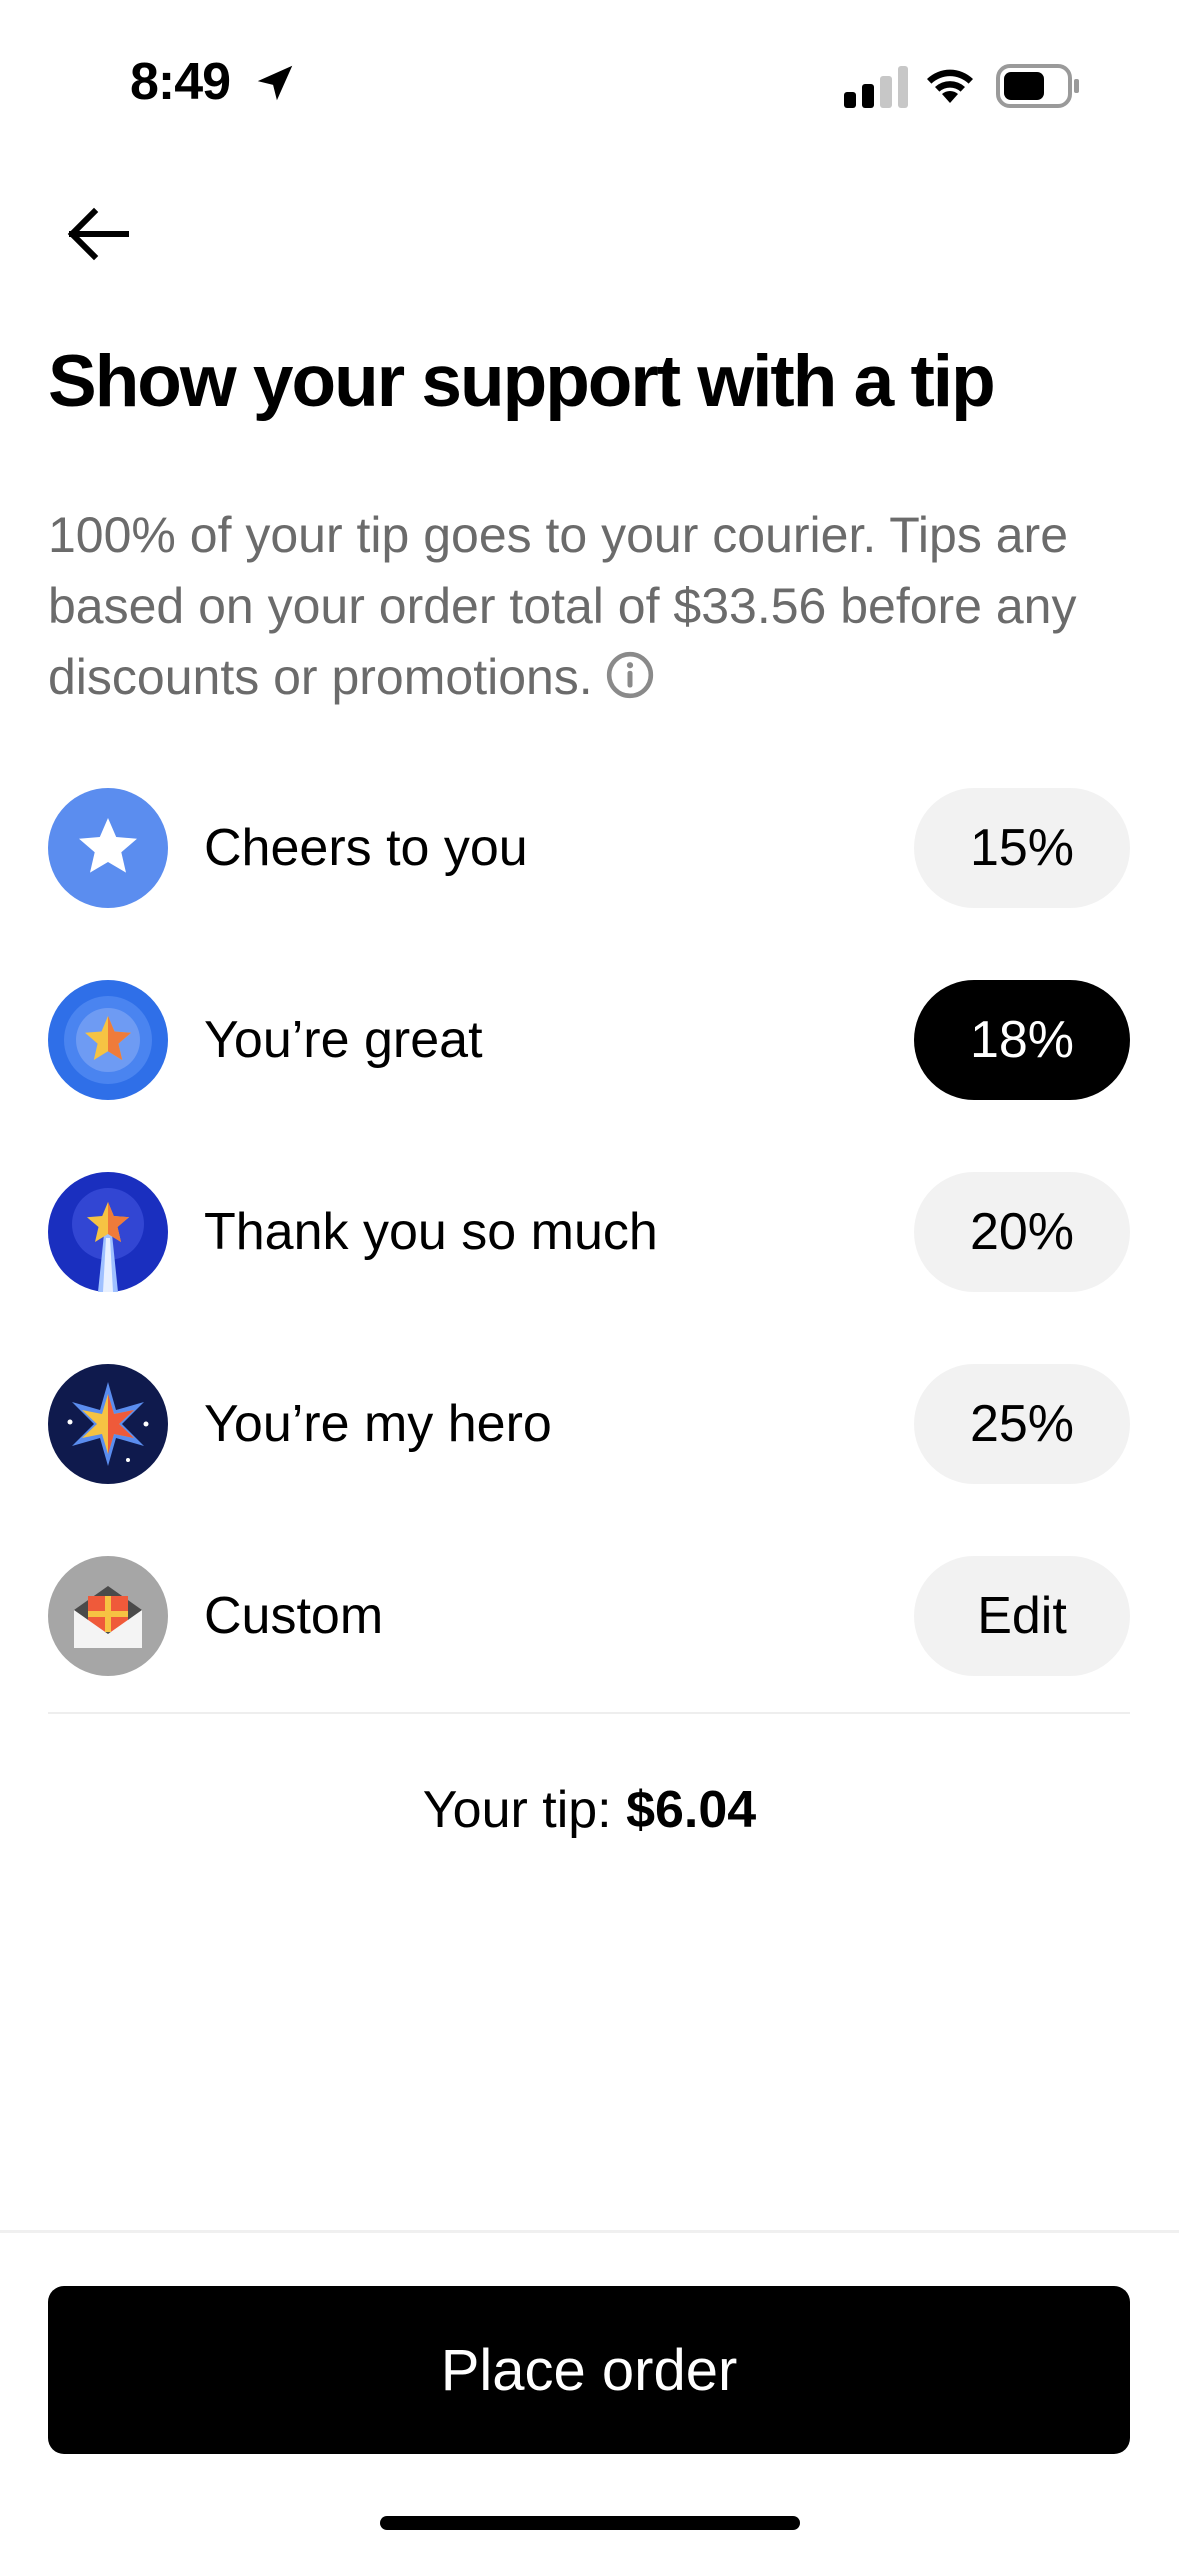 The width and height of the screenshot is (1179, 2556). Describe the element at coordinates (589, 85) in the screenshot. I see `status-bar: 8:49` at that location.